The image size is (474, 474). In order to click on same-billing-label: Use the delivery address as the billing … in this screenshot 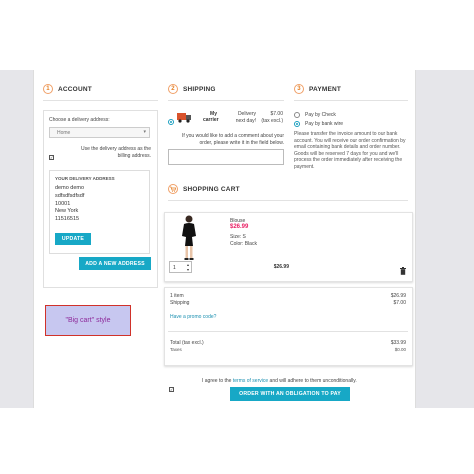, I will do `click(115, 152)`.